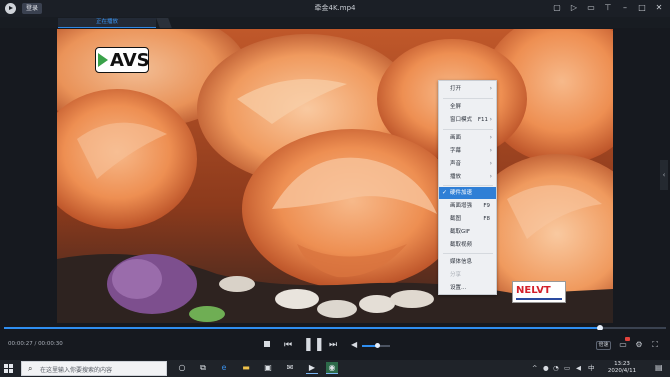 The width and height of the screenshot is (670, 377). Describe the element at coordinates (622, 364) in the screenshot. I see `clock-time: 13:23` at that location.